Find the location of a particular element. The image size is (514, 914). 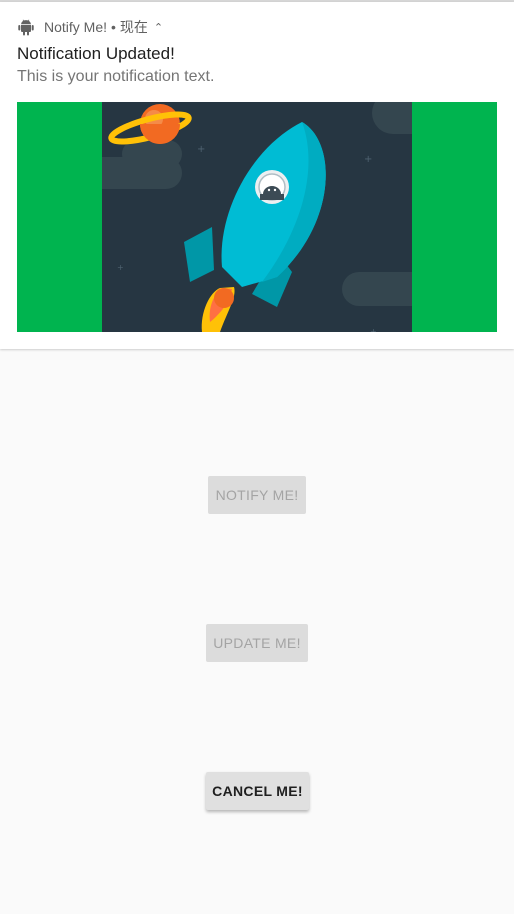

android-icon is located at coordinates (26, 27).